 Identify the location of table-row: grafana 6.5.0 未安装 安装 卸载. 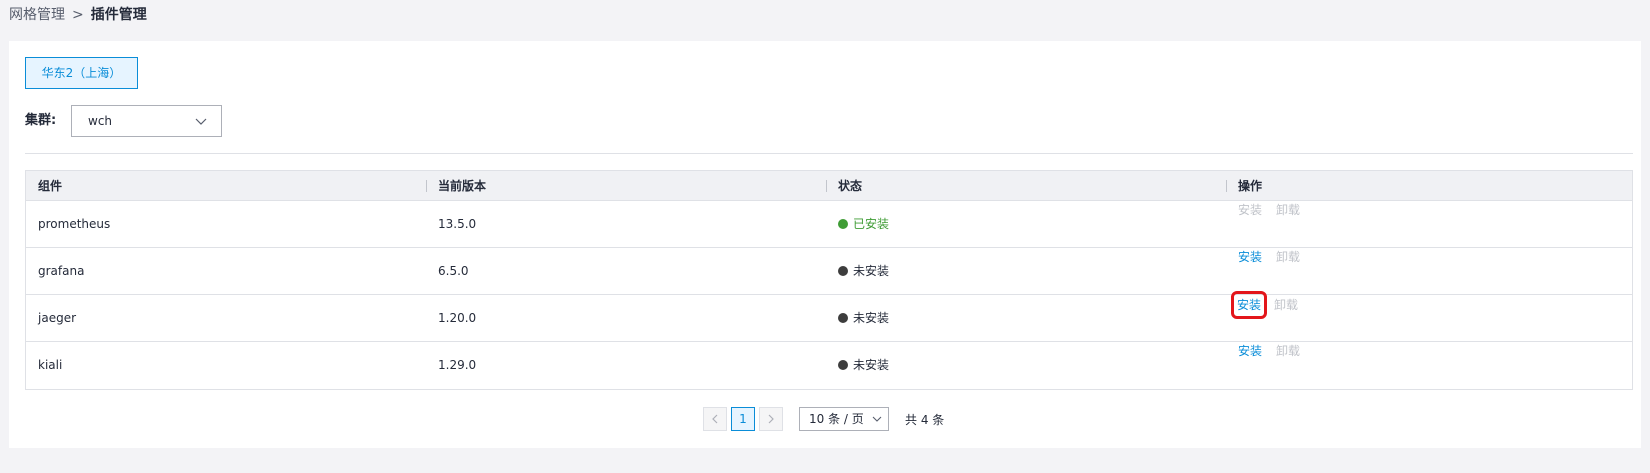
(829, 271).